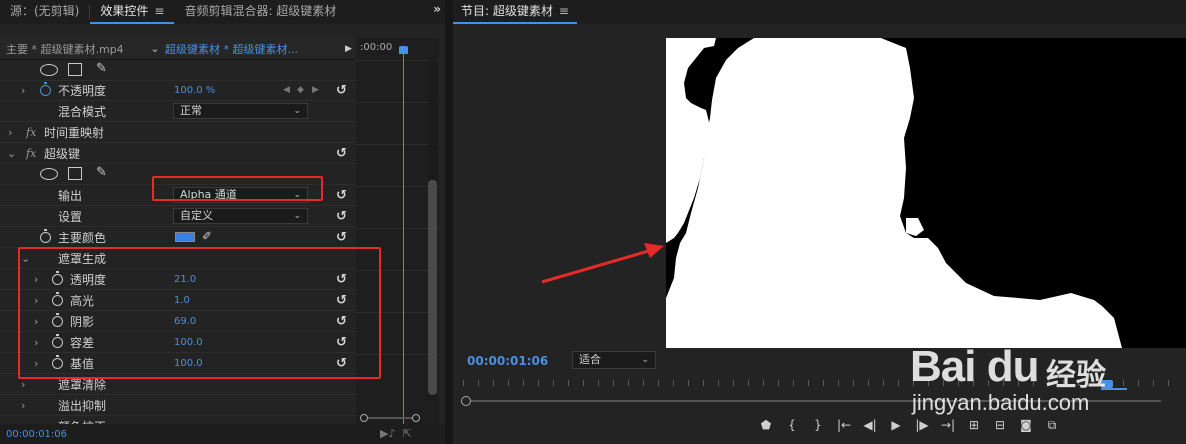 The width and height of the screenshot is (1186, 444). I want to click on setting-row: 设置 自定义 ⌄ ↺, so click(178, 216).